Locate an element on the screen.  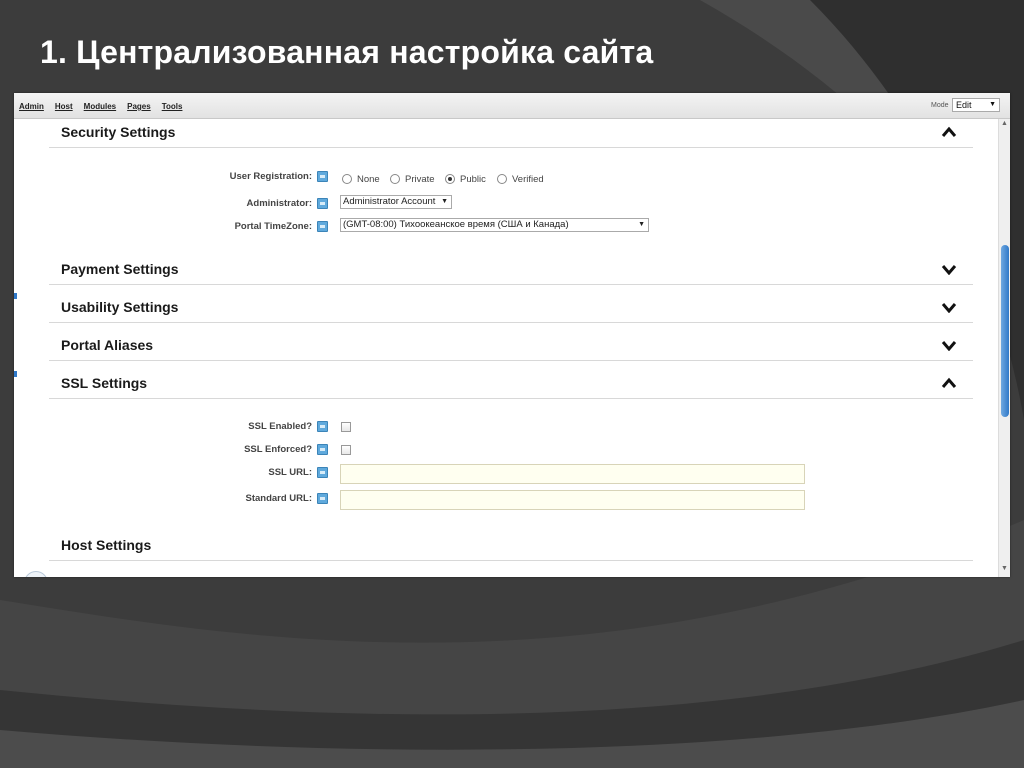
timezone-label: Portal TimeZone: is located at coordinates (273, 226).